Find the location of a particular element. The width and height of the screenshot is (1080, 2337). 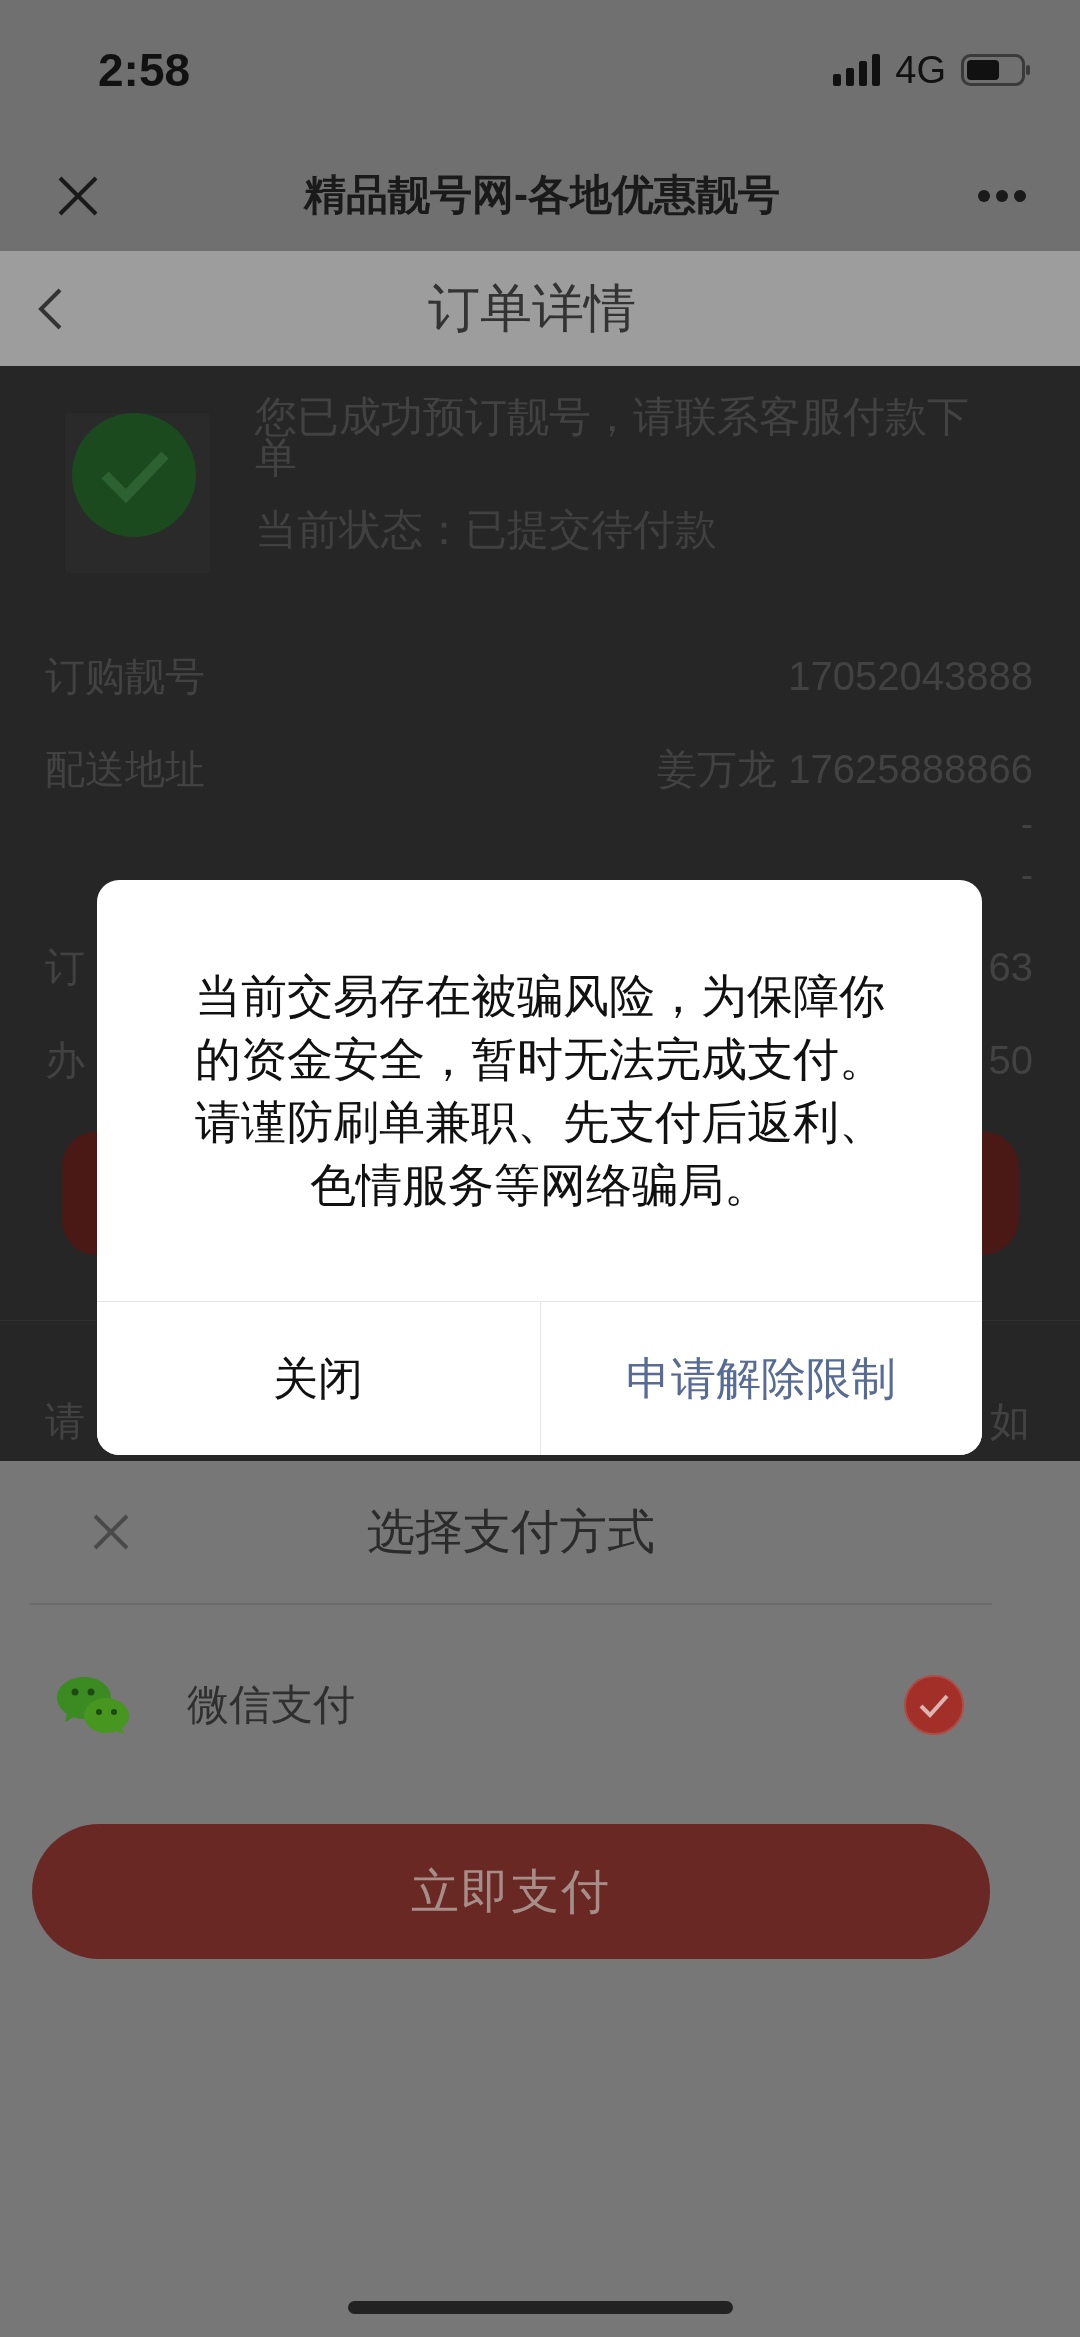

payment-method-label: 微信支付 is located at coordinates (271, 1705).